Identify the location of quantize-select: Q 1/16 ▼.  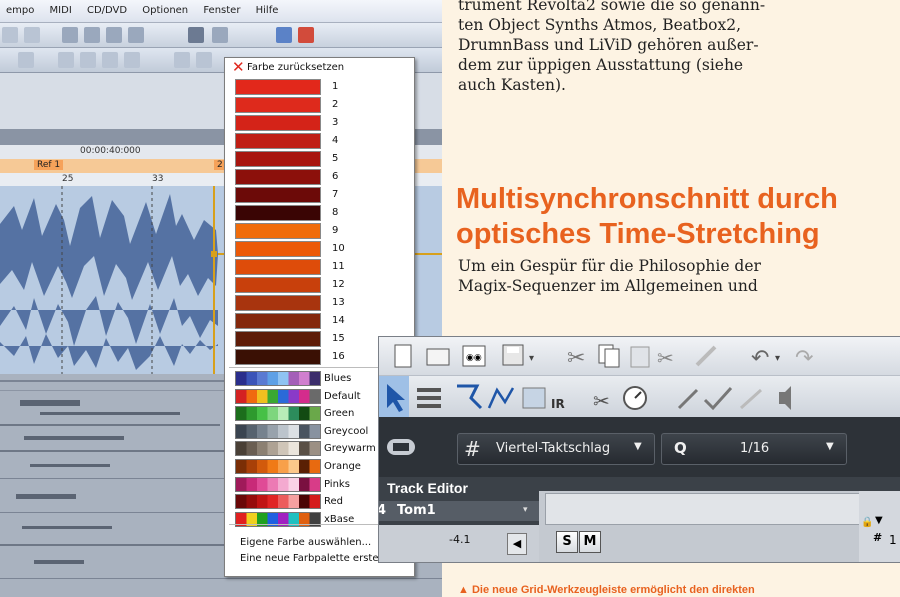
(754, 449).